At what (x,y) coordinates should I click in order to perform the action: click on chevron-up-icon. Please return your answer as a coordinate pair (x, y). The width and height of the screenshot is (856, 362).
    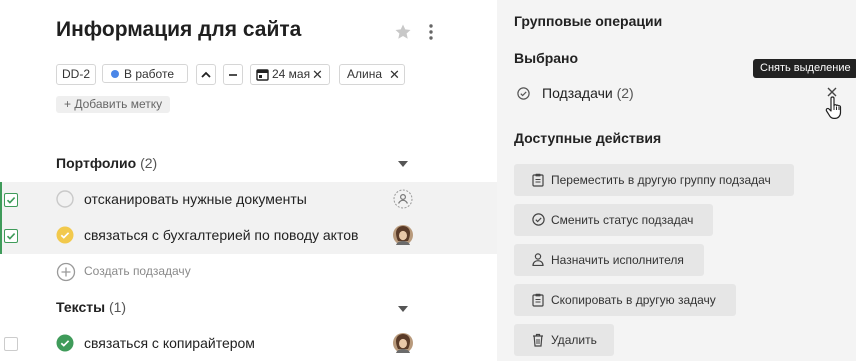
    Looking at the image, I should click on (206, 74).